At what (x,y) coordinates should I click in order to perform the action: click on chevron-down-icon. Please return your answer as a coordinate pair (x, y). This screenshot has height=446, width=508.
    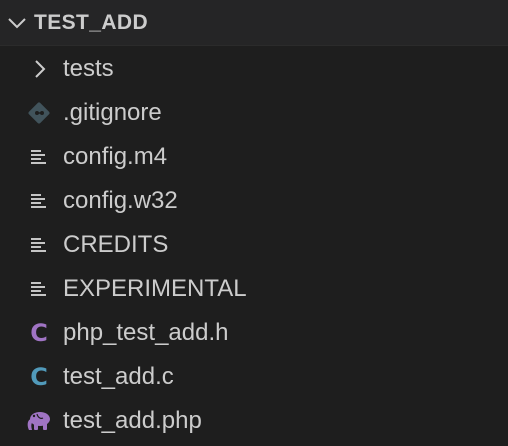
    Looking at the image, I should click on (17, 23).